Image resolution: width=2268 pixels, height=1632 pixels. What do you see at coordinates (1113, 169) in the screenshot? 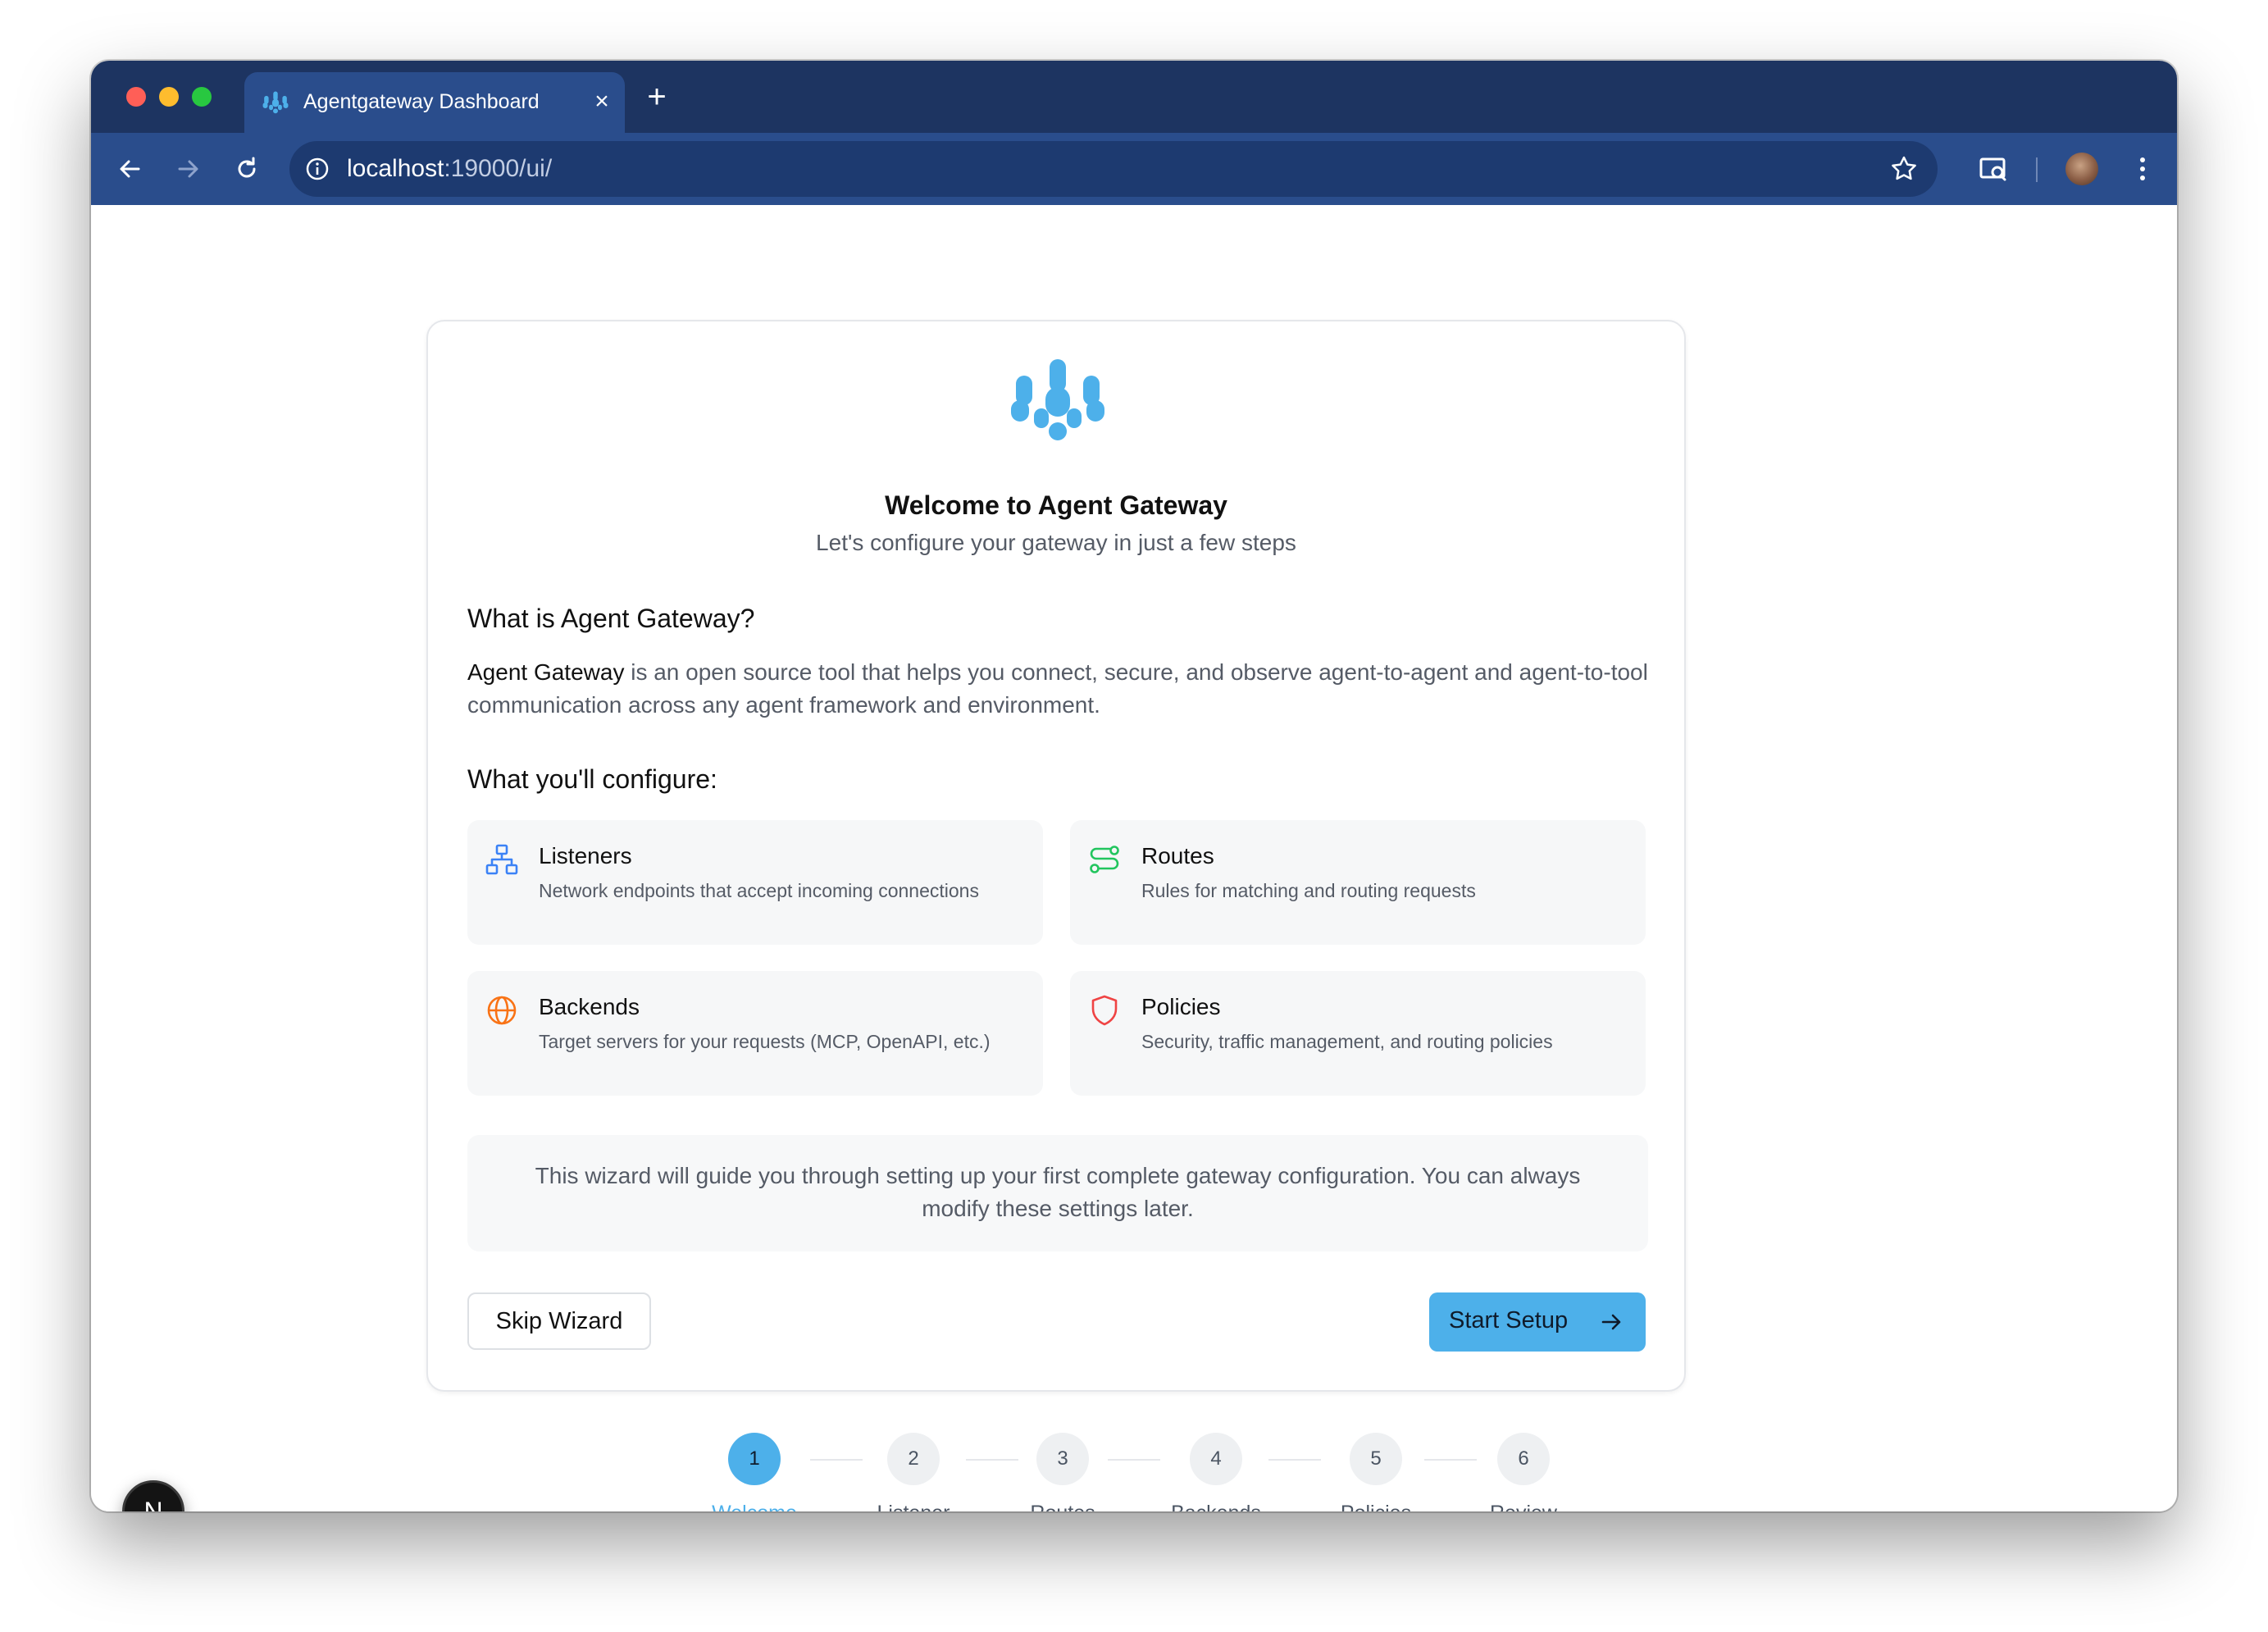
I see `address-bar: localhost:19000/ui/` at bounding box center [1113, 169].